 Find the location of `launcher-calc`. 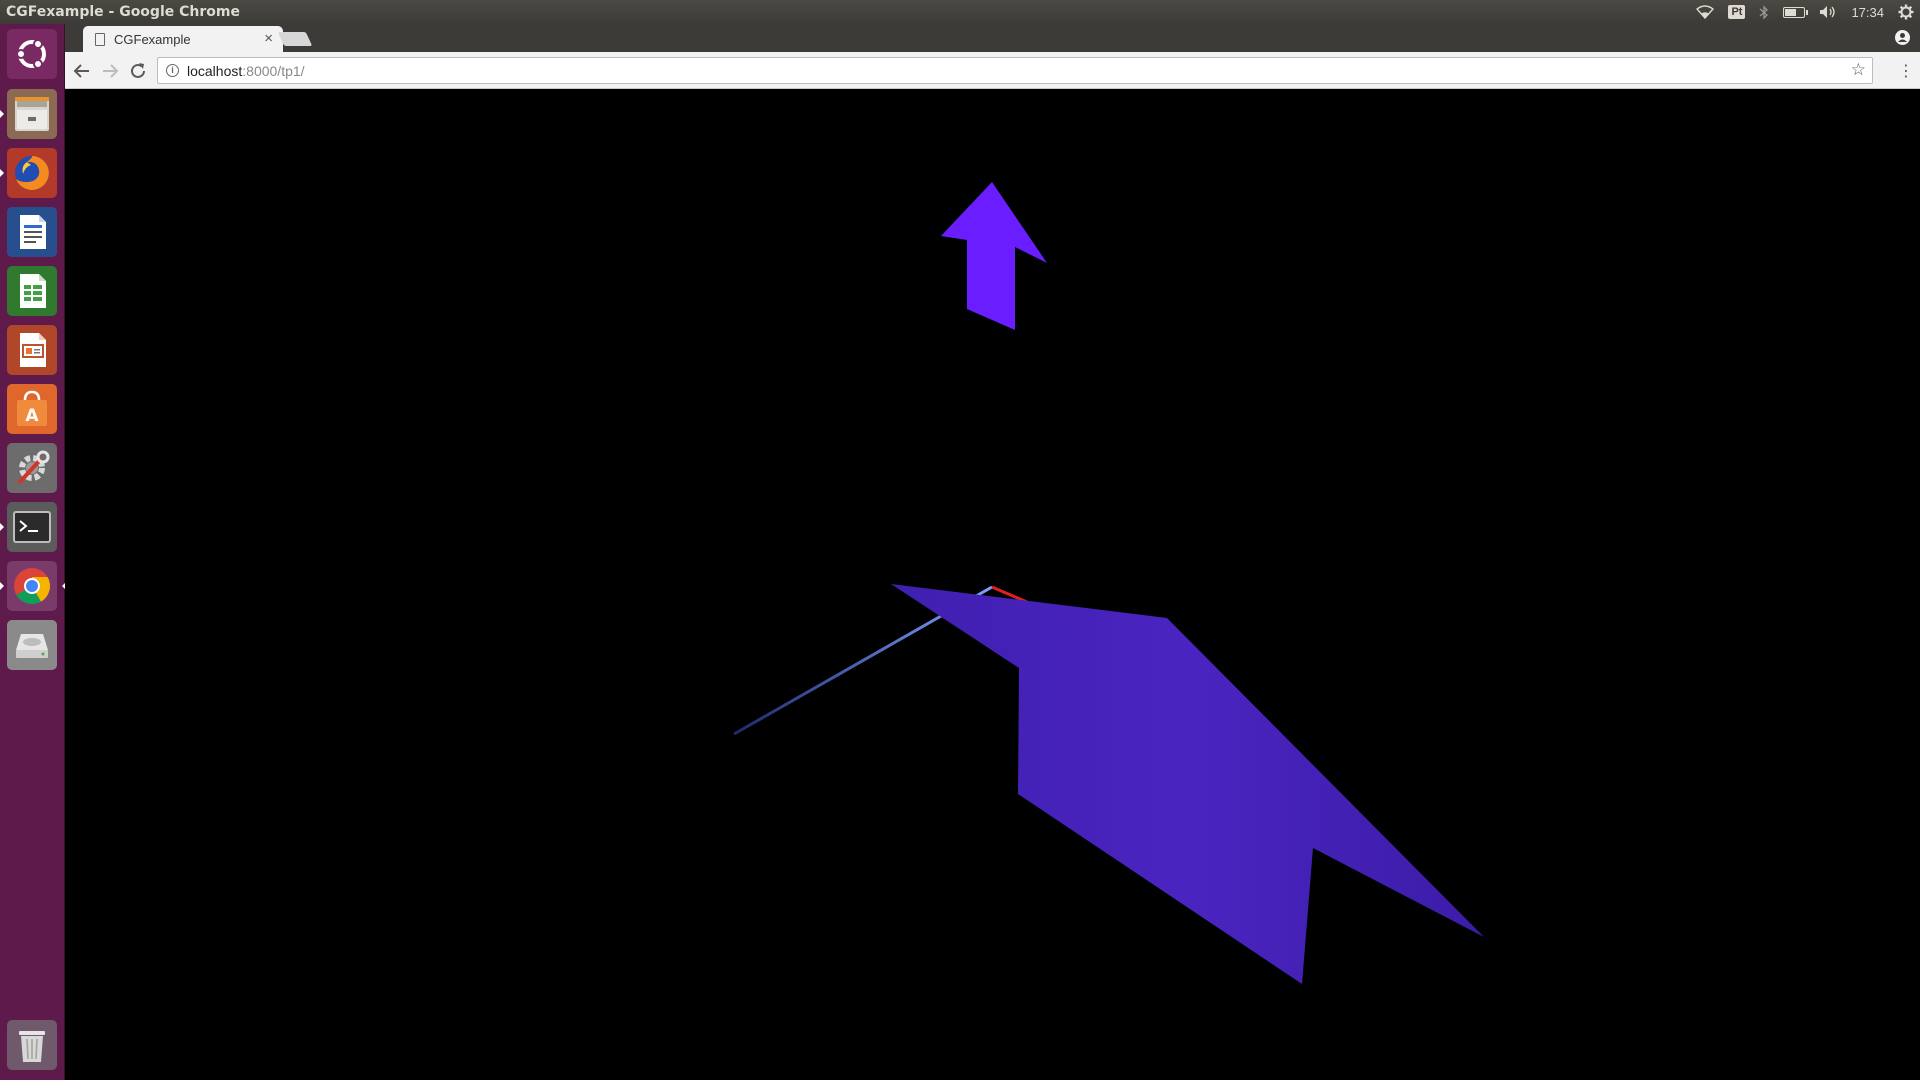

launcher-calc is located at coordinates (32, 291).